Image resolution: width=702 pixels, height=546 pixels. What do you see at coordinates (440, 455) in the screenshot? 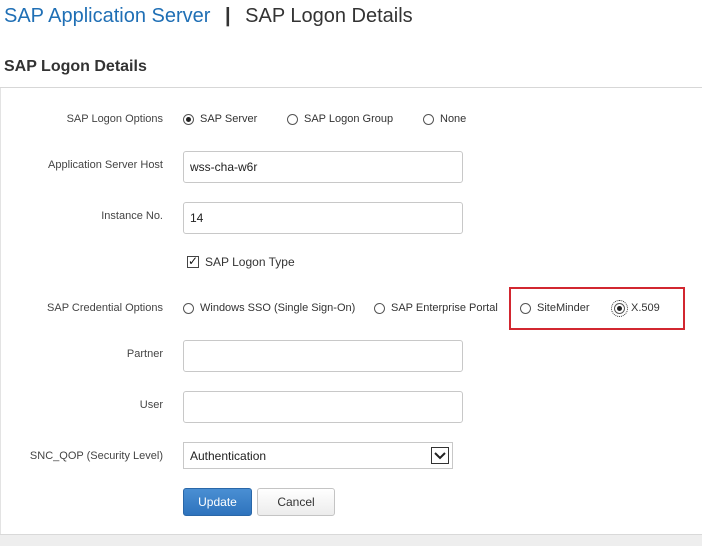
I see `chevron-down-icon` at bounding box center [440, 455].